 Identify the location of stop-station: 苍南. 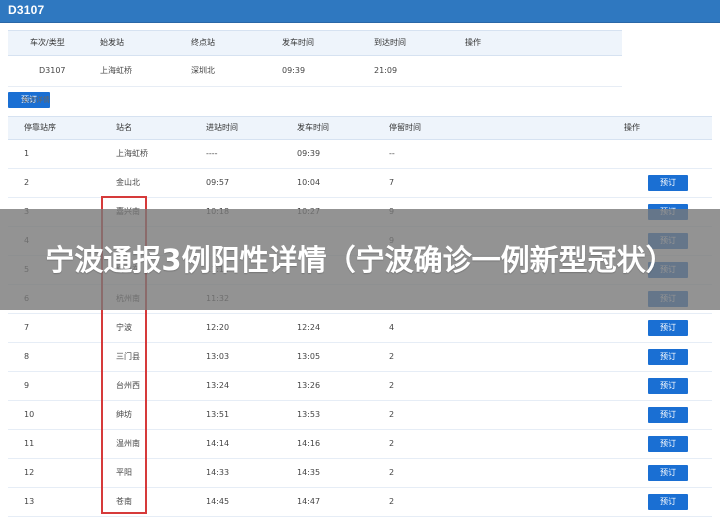
(124, 501).